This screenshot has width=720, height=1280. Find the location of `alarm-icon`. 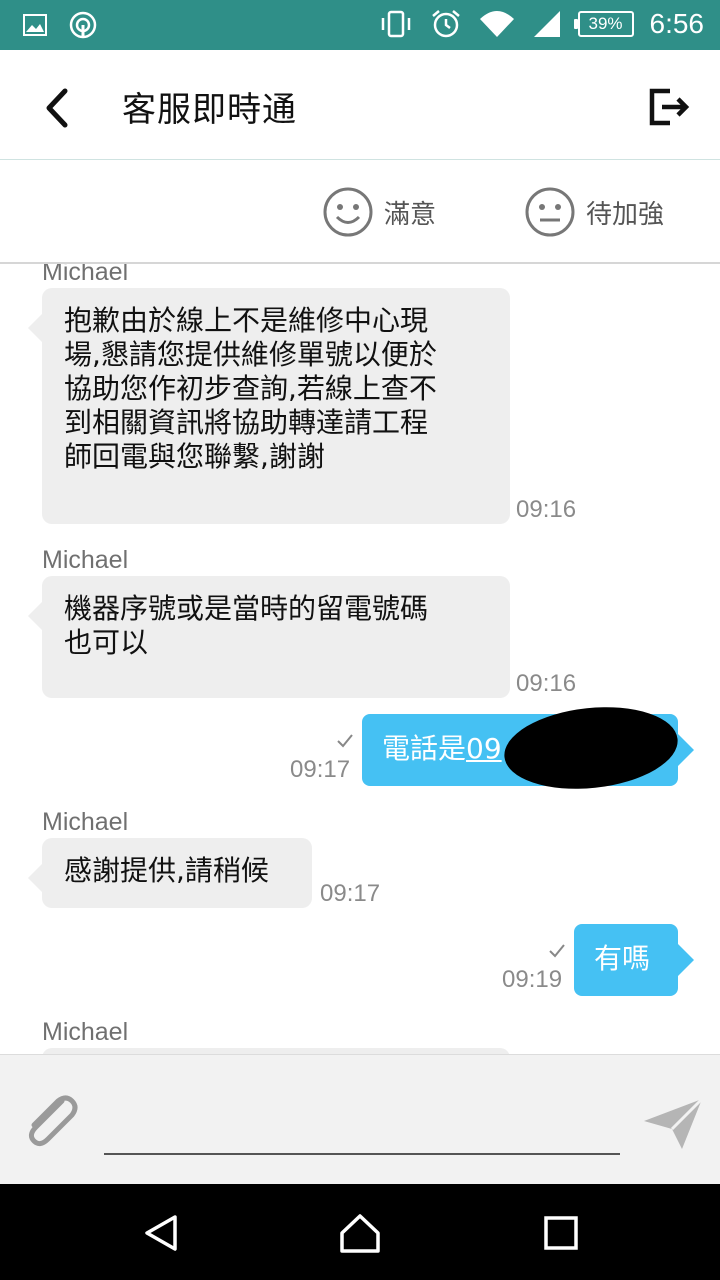

alarm-icon is located at coordinates (445, 24).